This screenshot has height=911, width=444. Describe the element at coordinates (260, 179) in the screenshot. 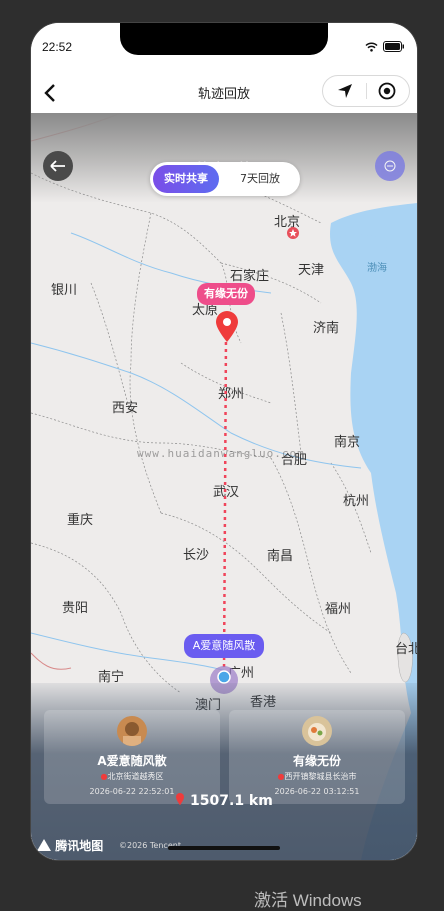

I see `tab-7day-replay: 7天回放` at that location.